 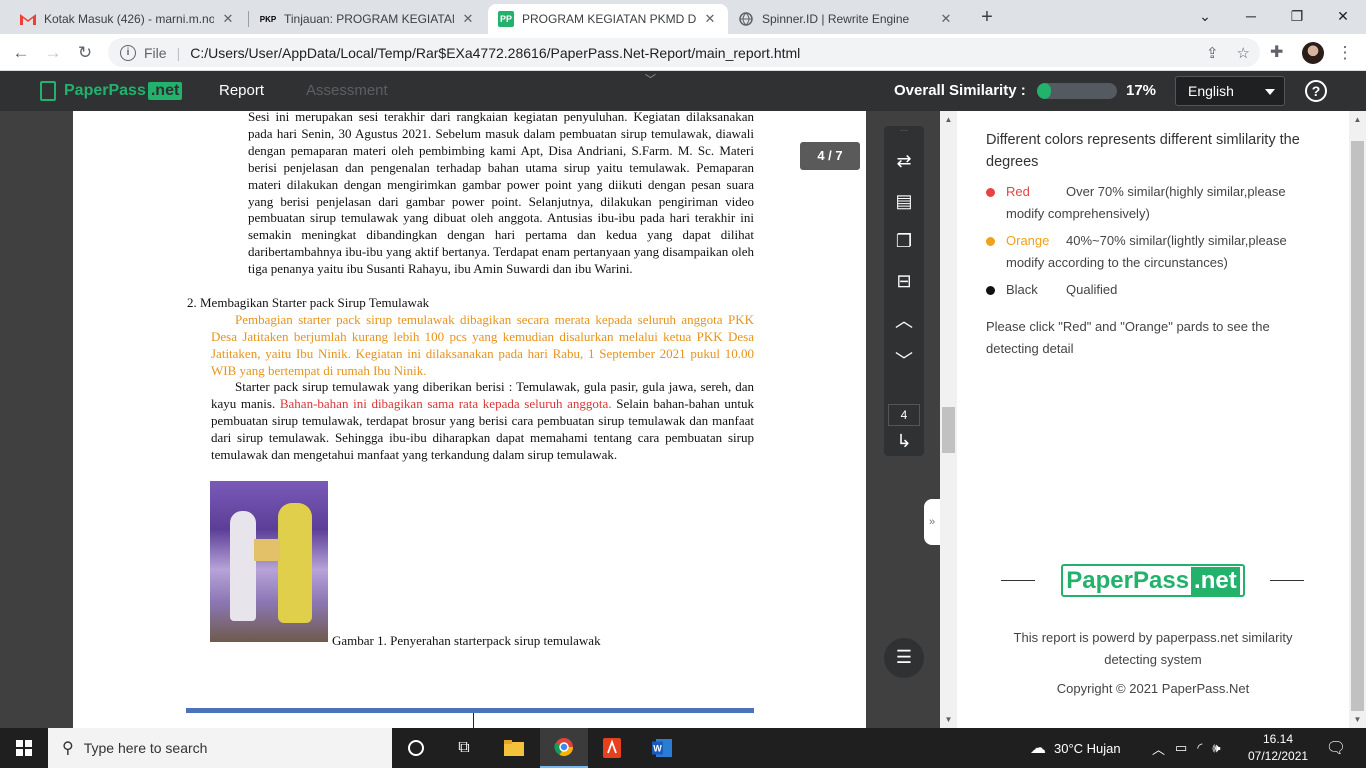 I want to click on cortana-circle-icon, so click(x=416, y=748).